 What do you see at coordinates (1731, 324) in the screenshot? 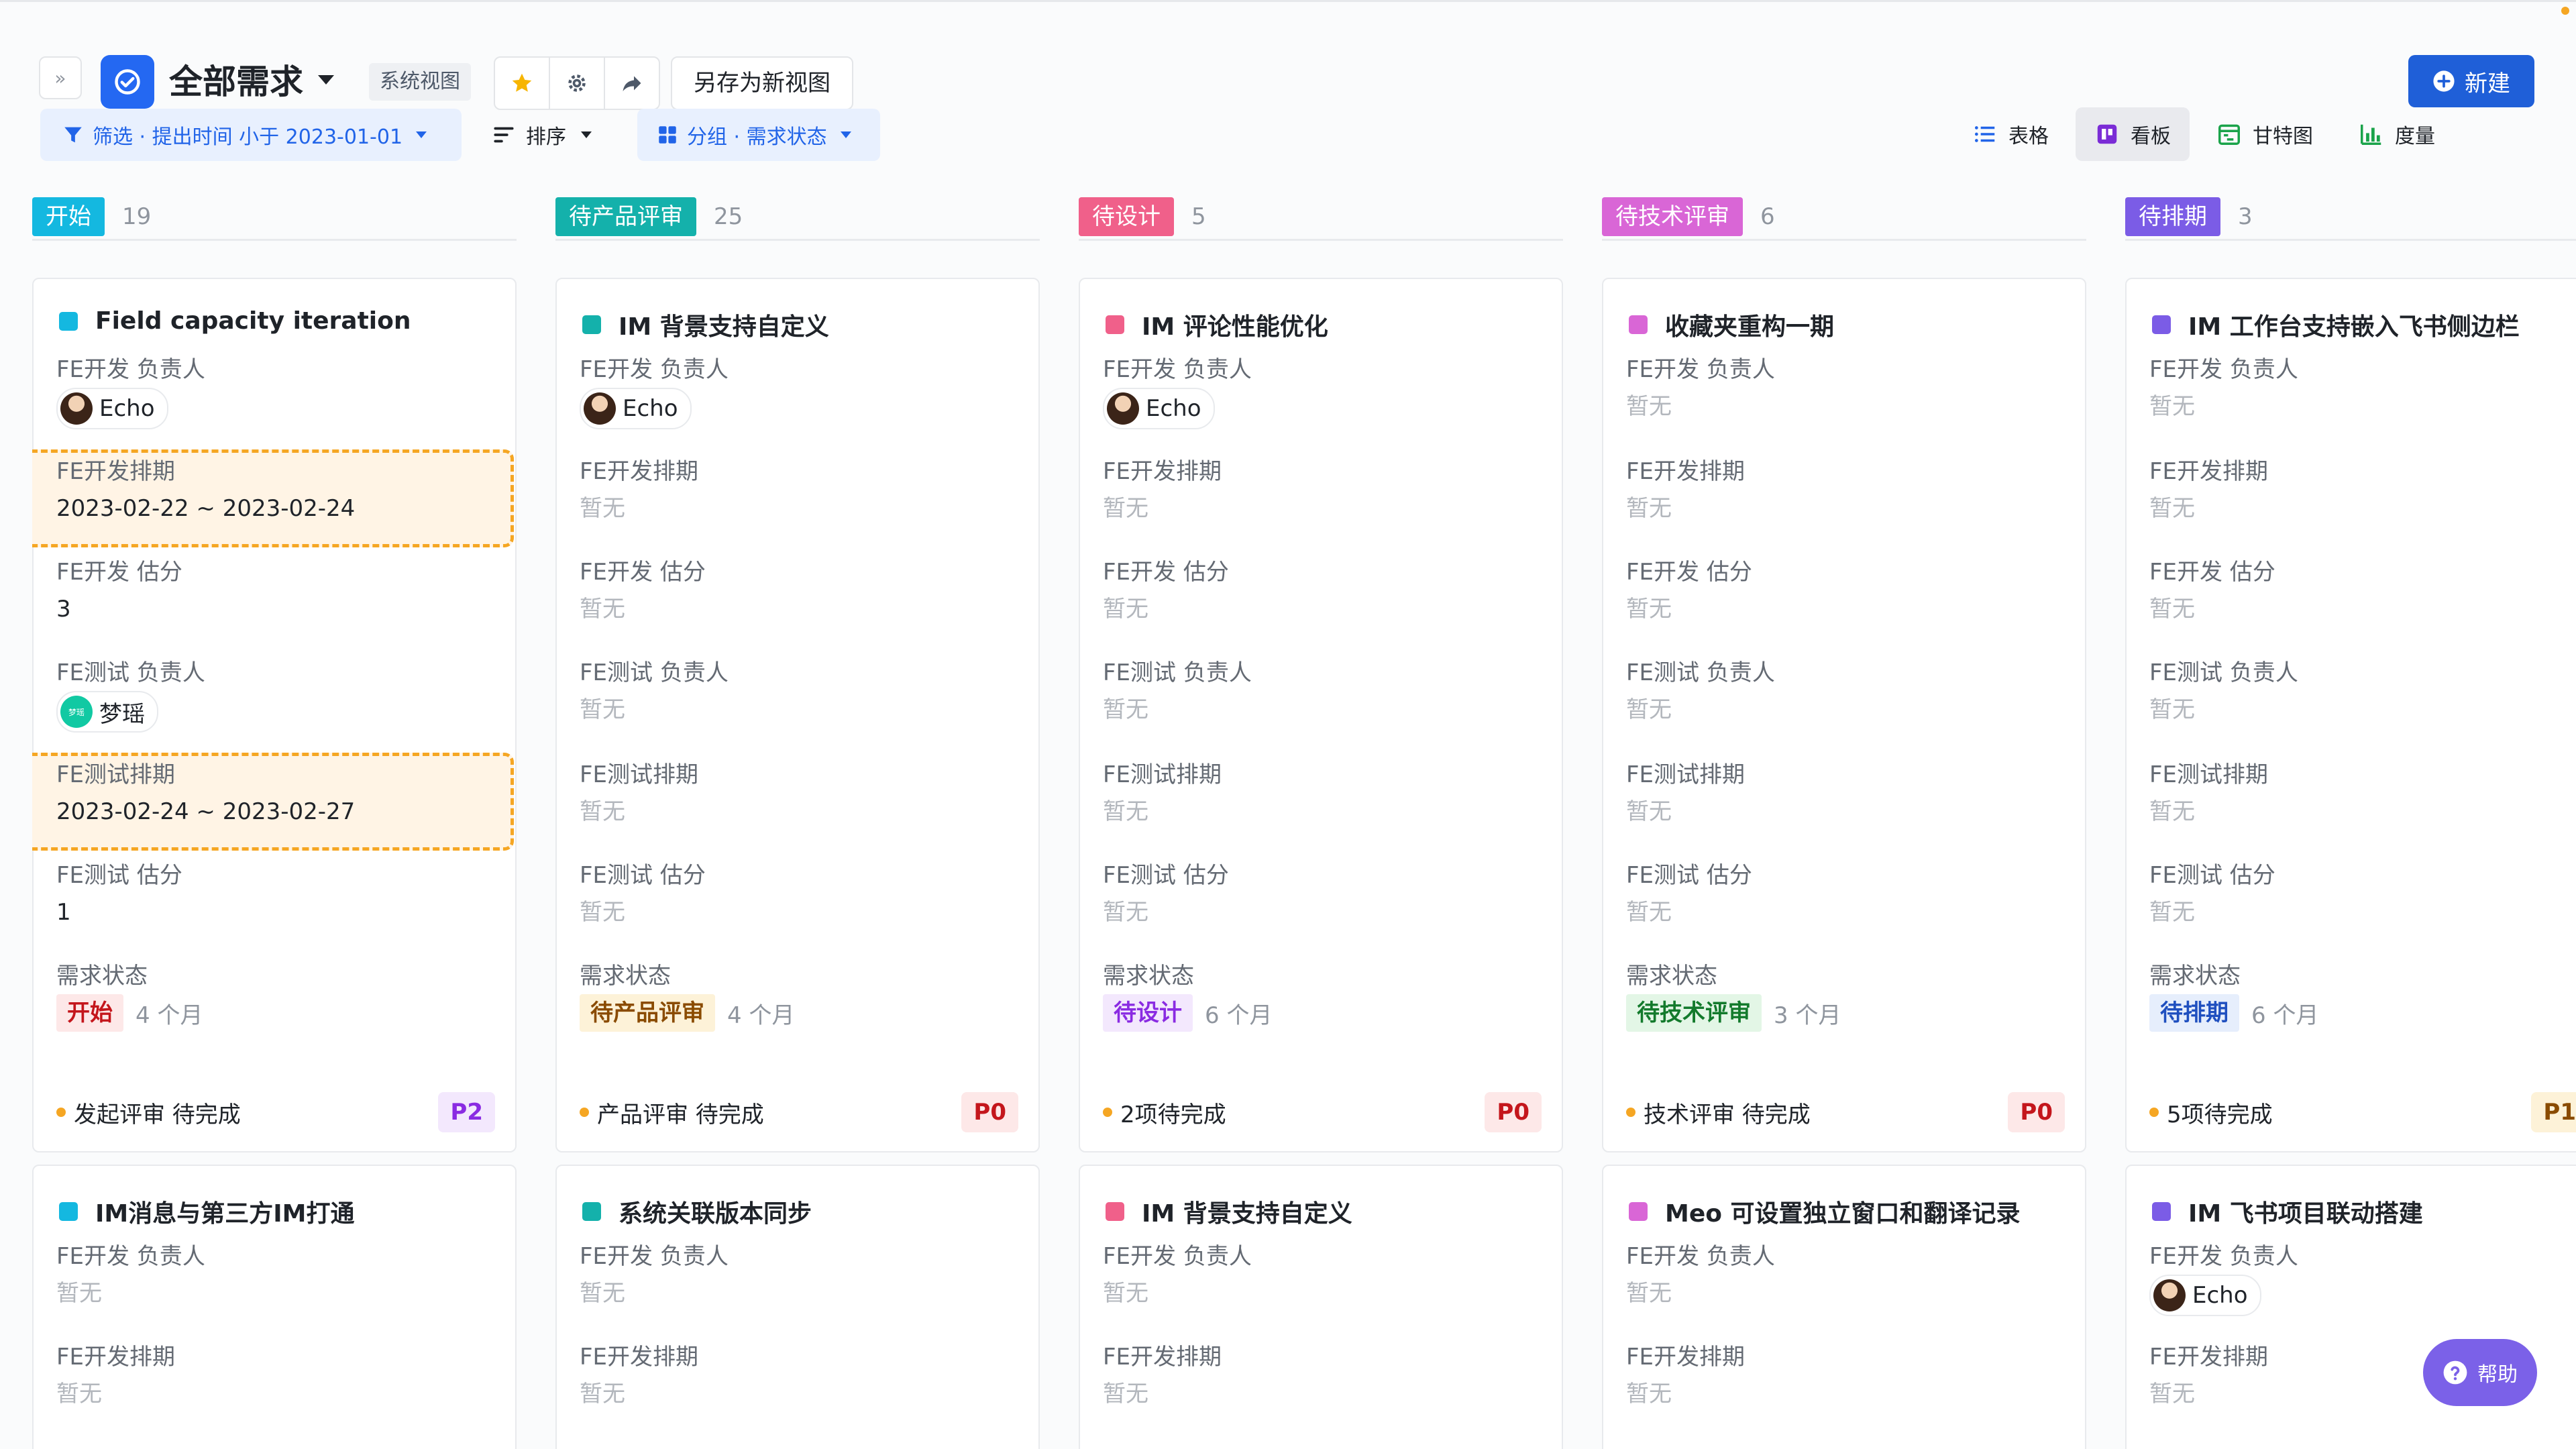
I see `card-title: 收藏夹重构一期` at bounding box center [1731, 324].